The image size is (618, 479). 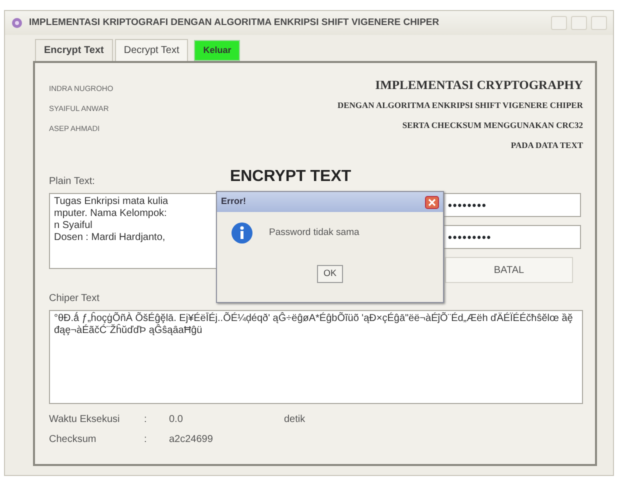 I want to click on heading-line: DENGAN ALGORITMA ENKRIPSI SHIFT VIGENERE CHIPER, so click(x=460, y=105).